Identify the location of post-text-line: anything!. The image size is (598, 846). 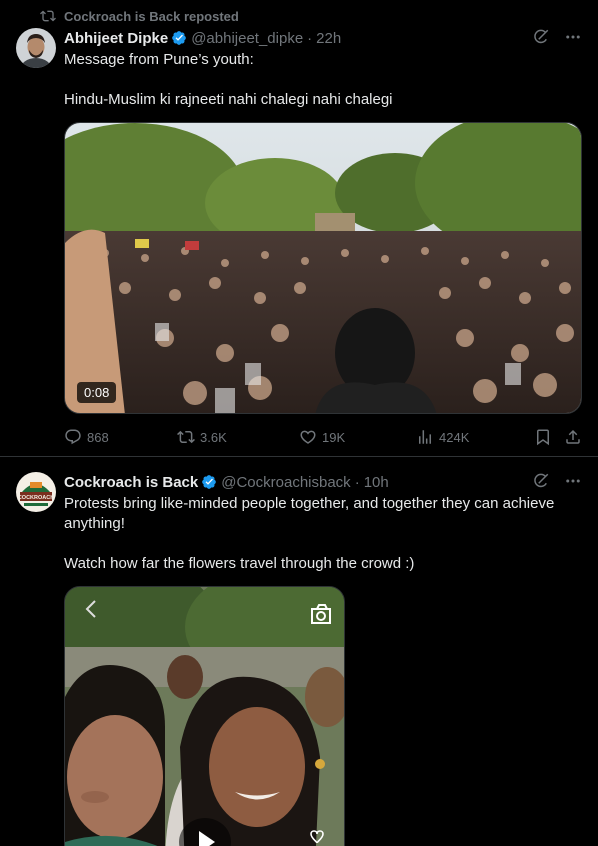
(94, 523).